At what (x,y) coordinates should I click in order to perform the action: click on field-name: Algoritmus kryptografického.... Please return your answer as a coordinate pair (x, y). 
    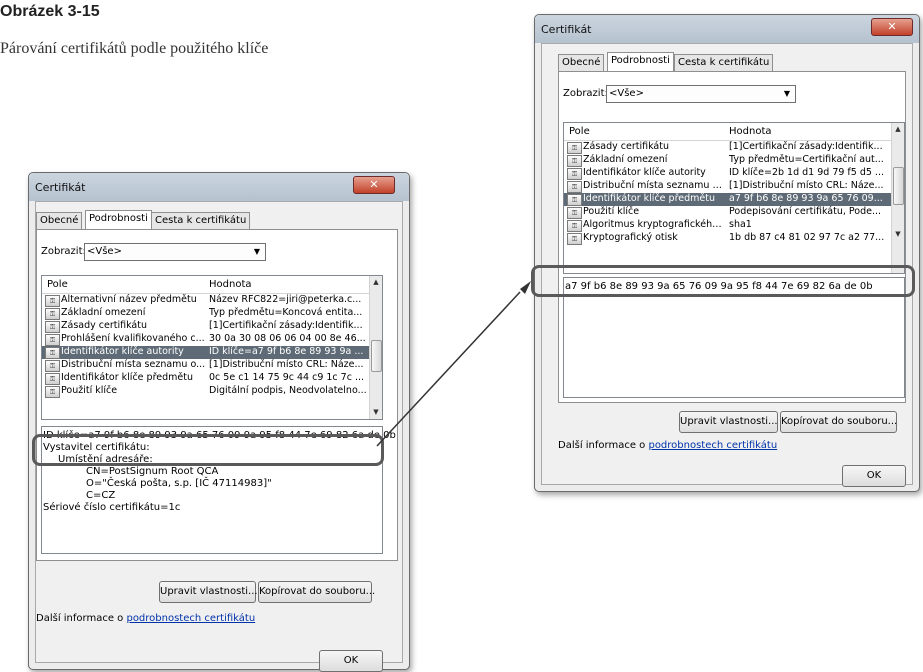
    Looking at the image, I should click on (654, 224).